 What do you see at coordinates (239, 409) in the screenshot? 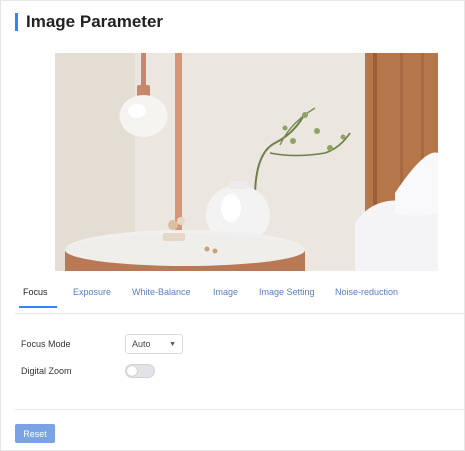
I see `footer-divider` at bounding box center [239, 409].